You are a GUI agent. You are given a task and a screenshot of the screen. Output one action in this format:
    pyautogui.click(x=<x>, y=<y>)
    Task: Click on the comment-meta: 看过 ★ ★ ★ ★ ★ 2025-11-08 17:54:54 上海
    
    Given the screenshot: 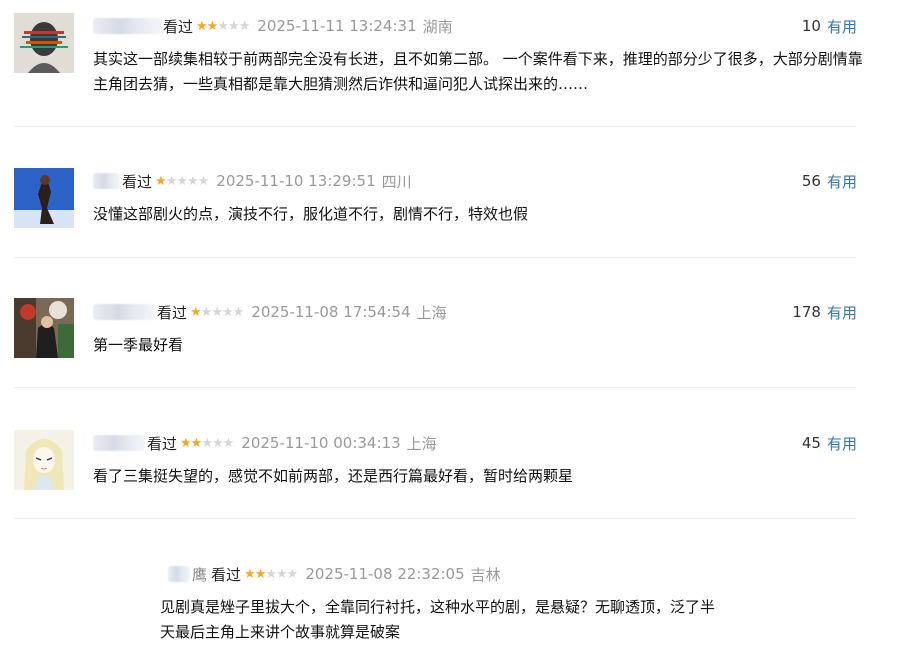 What is the action you would take?
    pyautogui.click(x=270, y=312)
    